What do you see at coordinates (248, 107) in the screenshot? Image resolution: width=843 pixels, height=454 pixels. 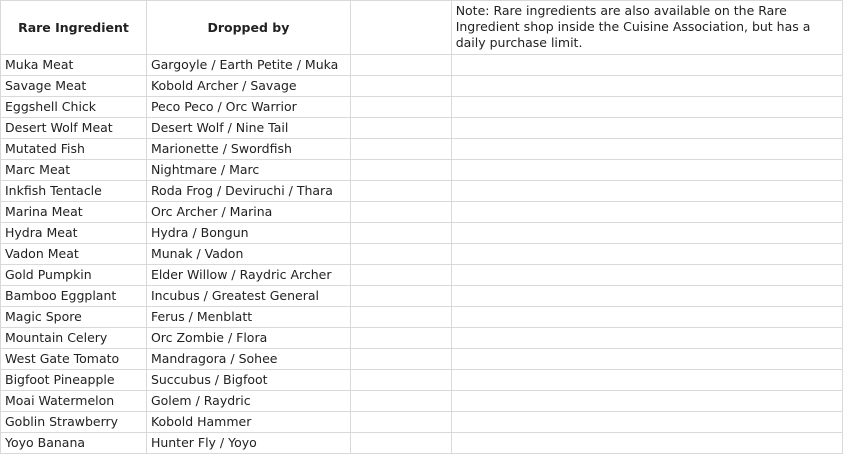 I see `dropped-by-cell: Peco Peco / Orc Warrior` at bounding box center [248, 107].